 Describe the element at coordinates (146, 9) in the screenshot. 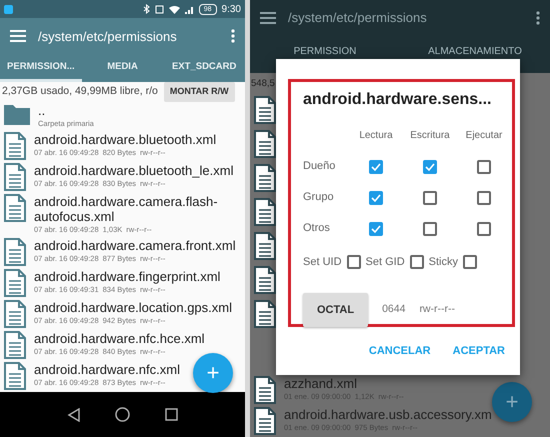

I see `bluetooth-icon` at that location.